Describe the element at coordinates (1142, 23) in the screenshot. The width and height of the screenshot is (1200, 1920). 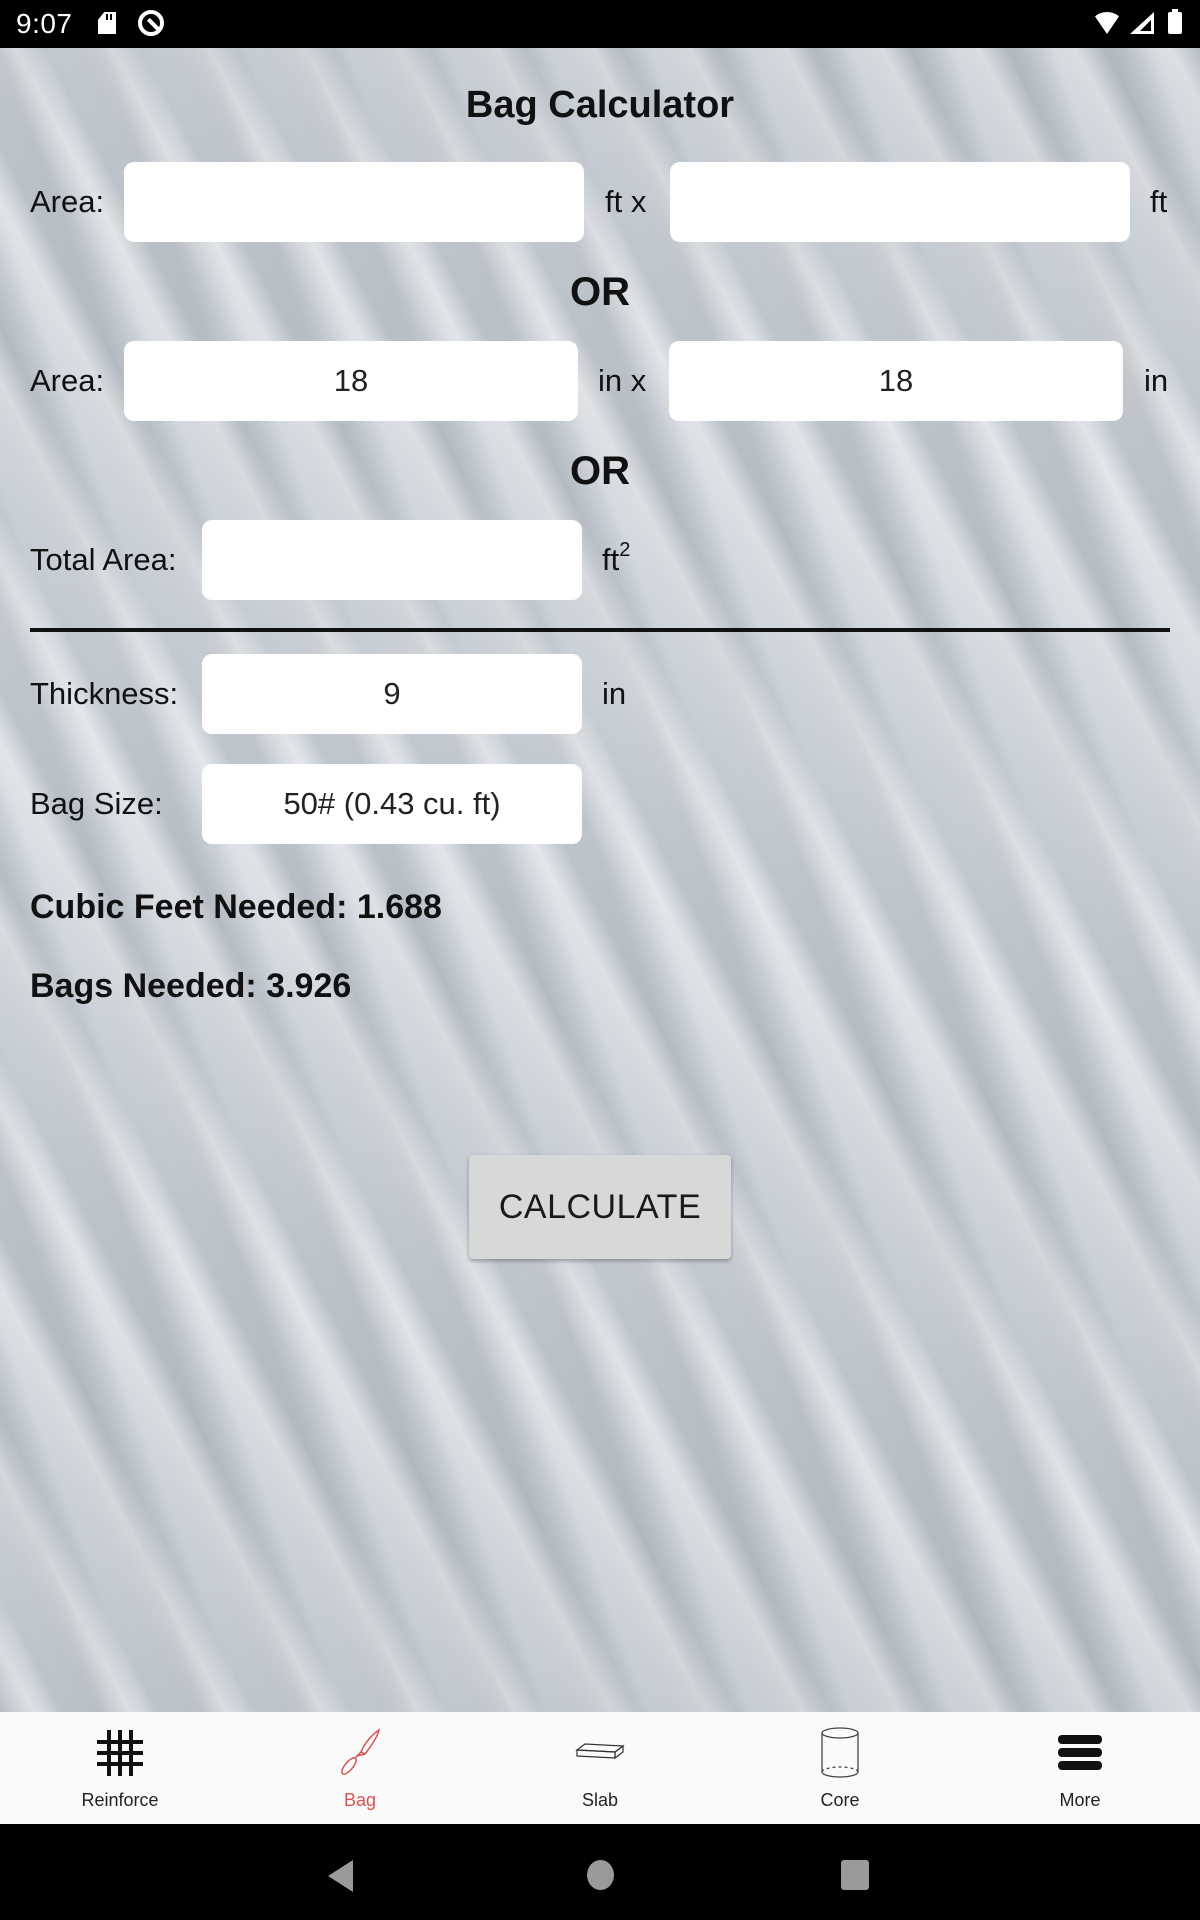
I see `cell-signal-icon` at that location.